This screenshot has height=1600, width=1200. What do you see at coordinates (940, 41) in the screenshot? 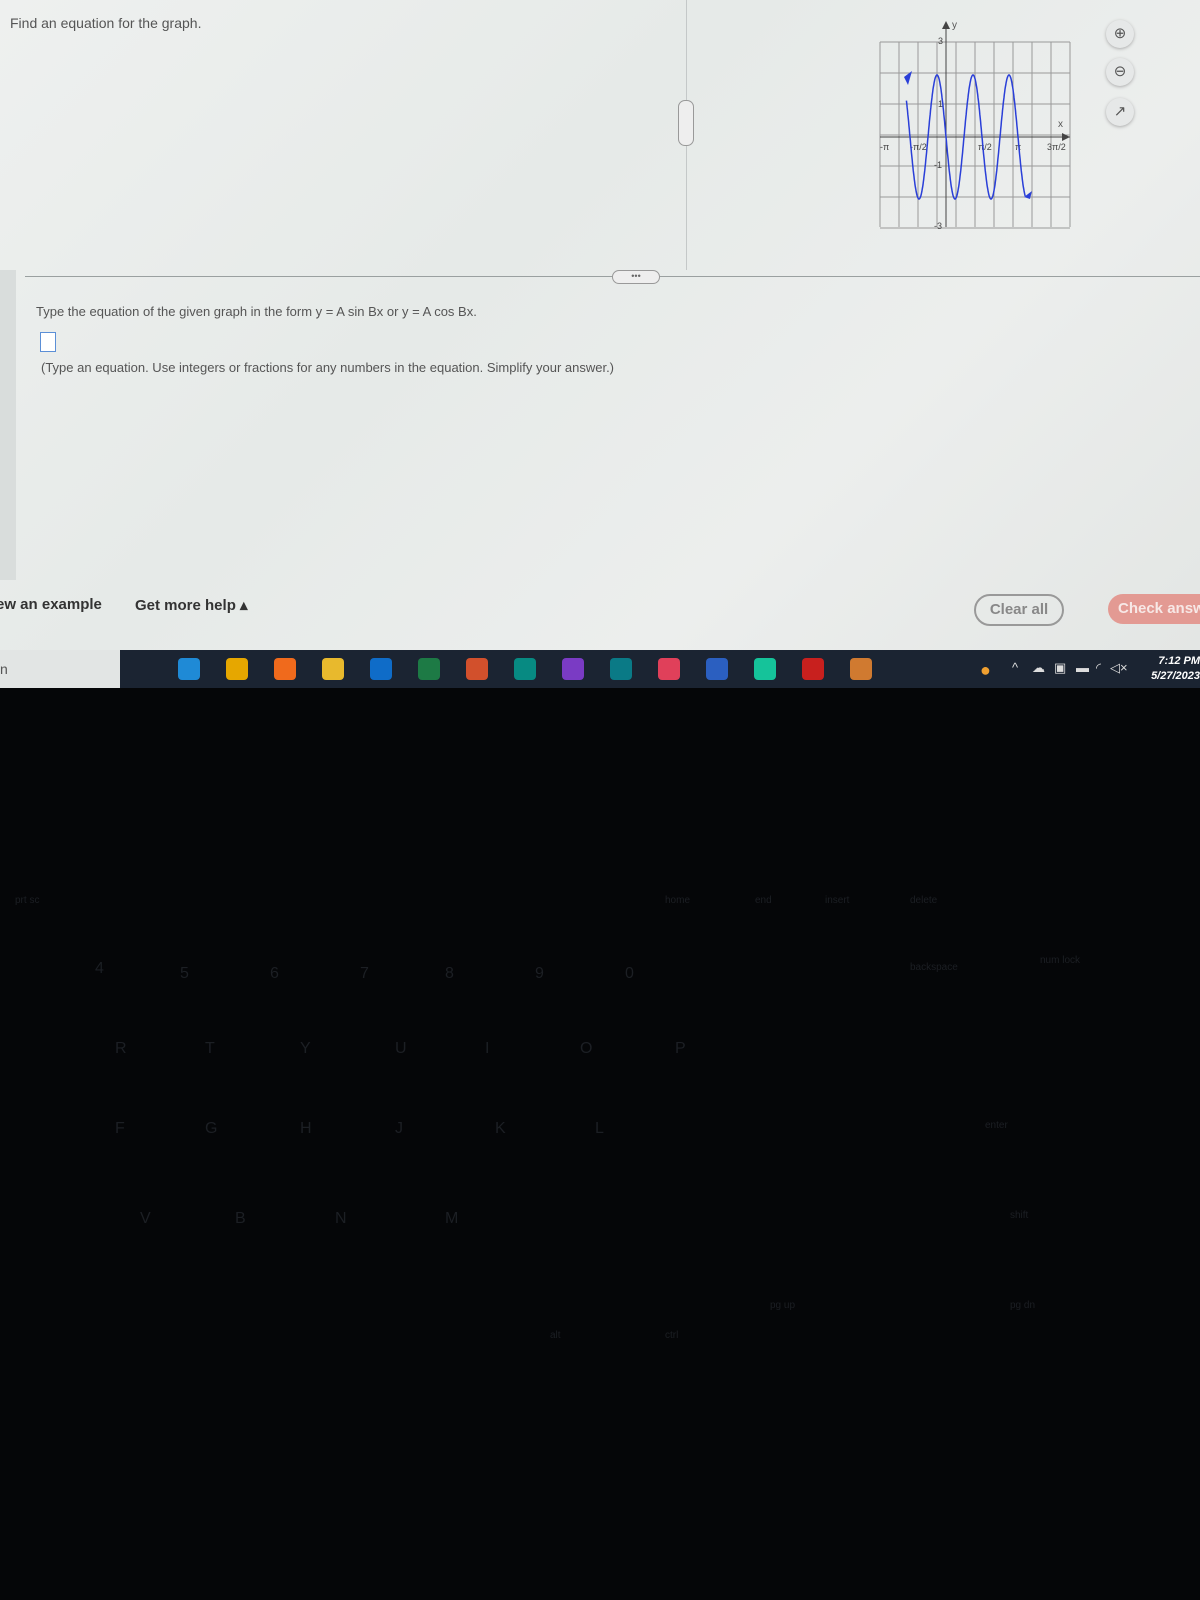
I see `y-tick-label: 3` at bounding box center [940, 41].